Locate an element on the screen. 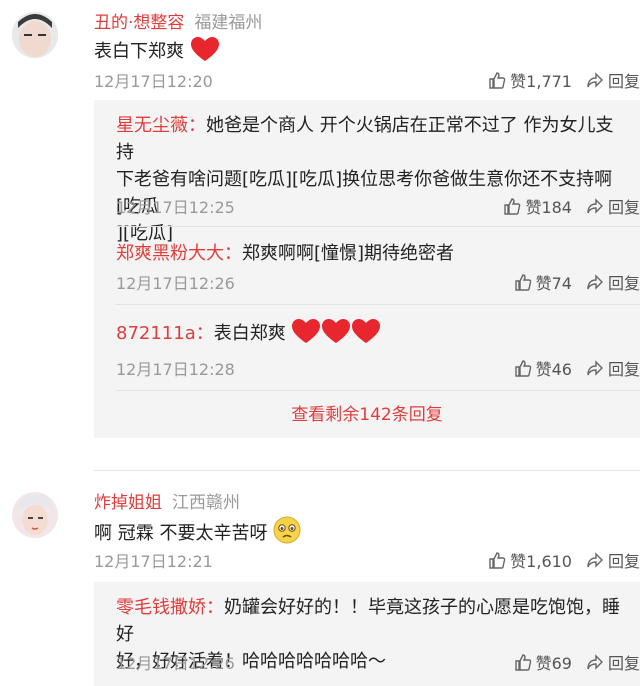 This screenshot has width=640, height=686. username: 丑的·想整容 is located at coordinates (139, 23).